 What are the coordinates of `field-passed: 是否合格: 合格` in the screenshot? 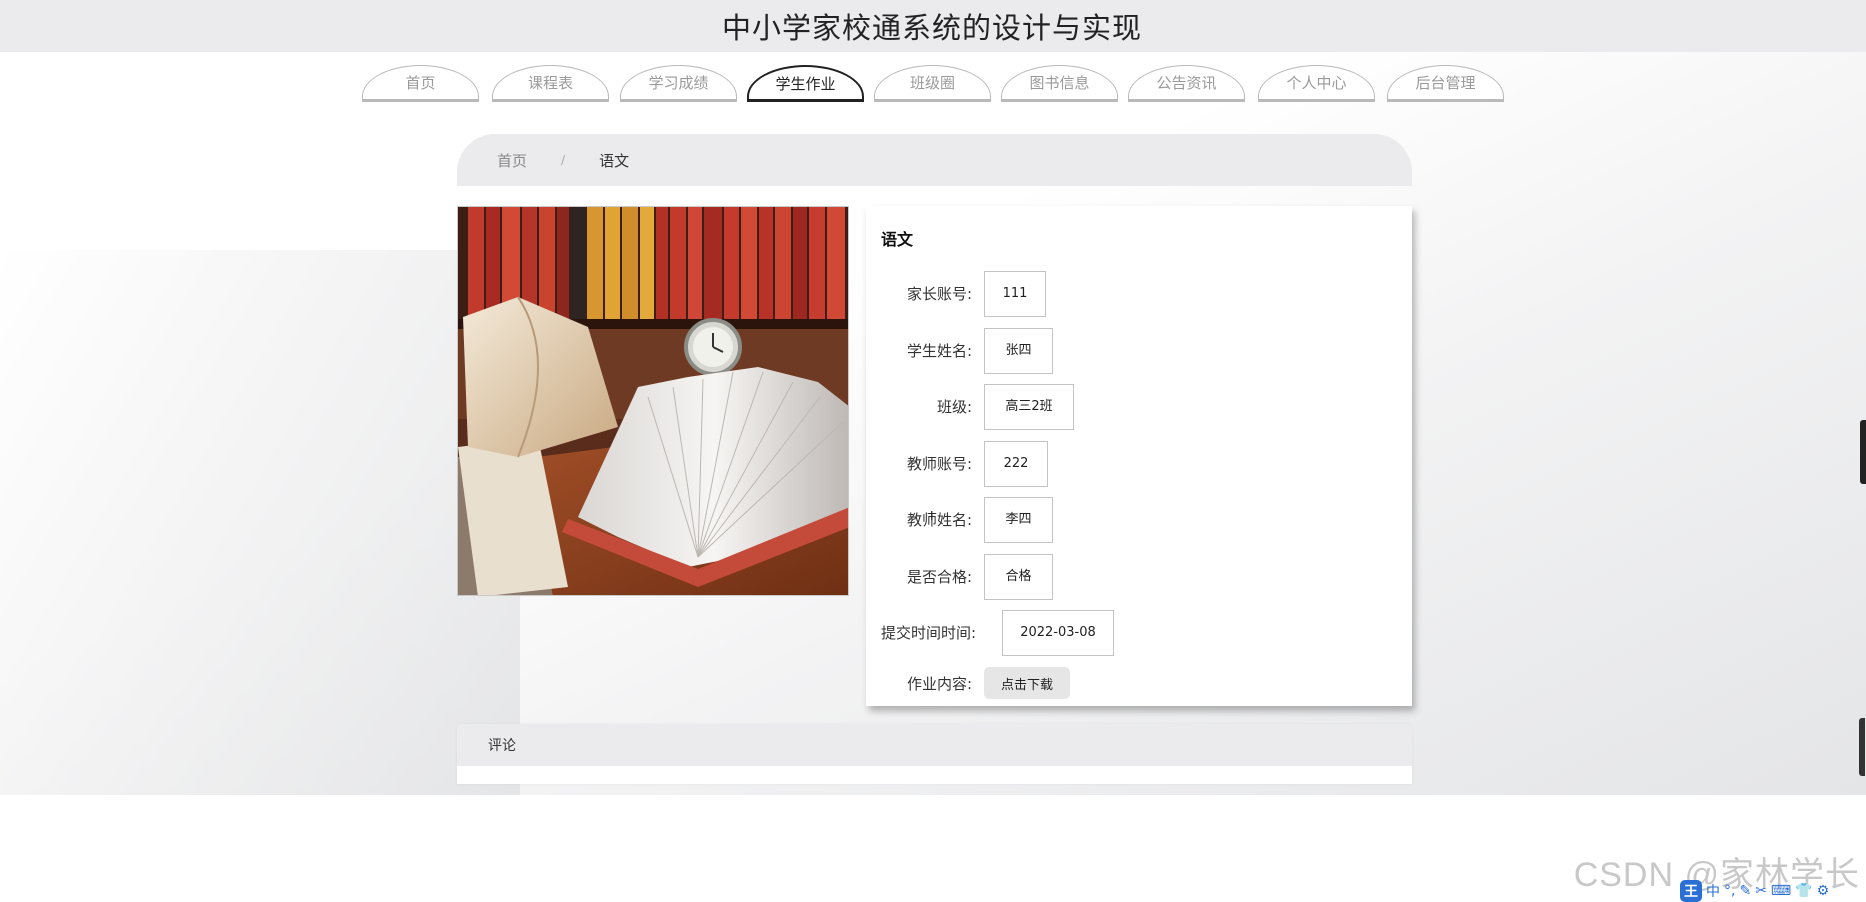 It's located at (1139, 577).